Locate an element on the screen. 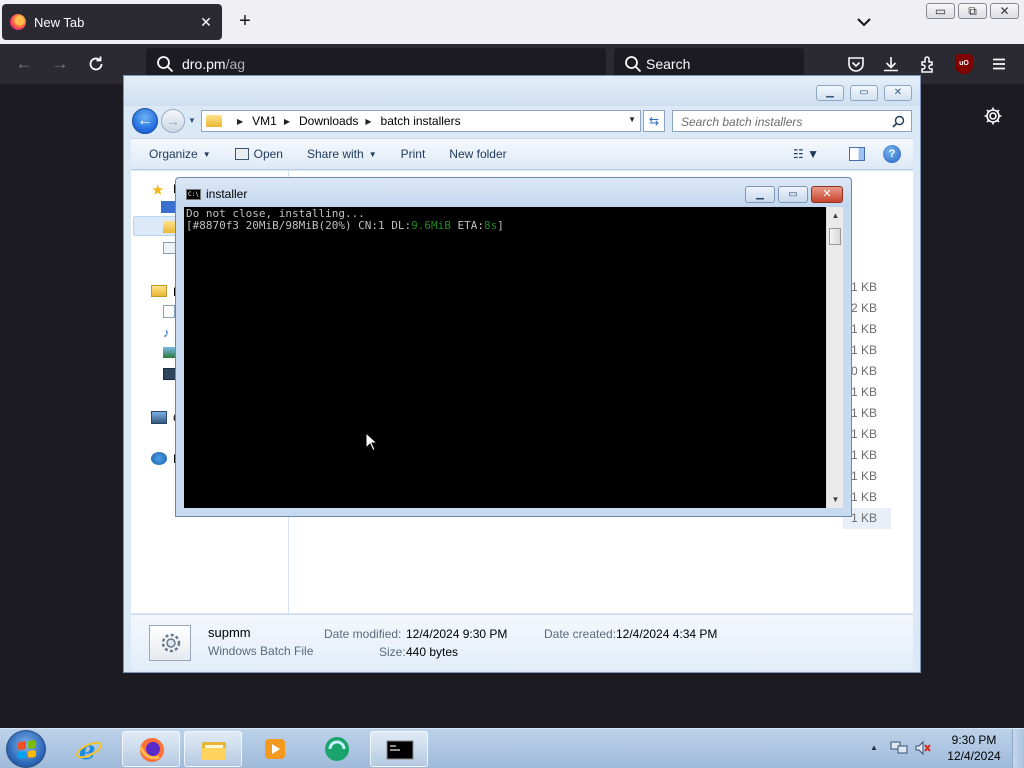 The height and width of the screenshot is (768, 1024). share-with-button: Share with ▼ is located at coordinates (342, 154).